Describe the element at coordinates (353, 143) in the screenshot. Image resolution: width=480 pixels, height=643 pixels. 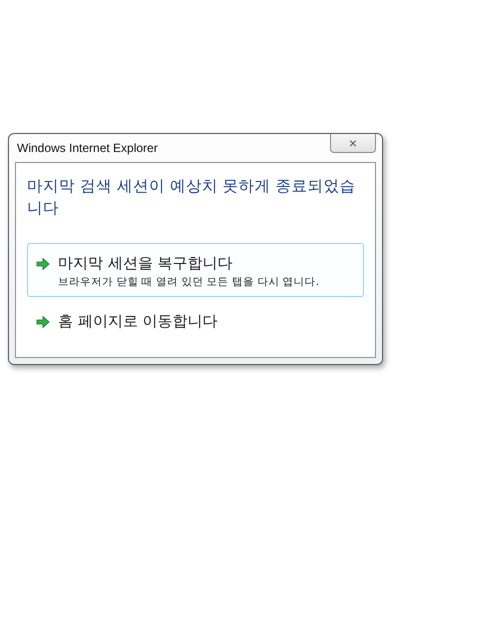
I see `close-button: ×` at that location.